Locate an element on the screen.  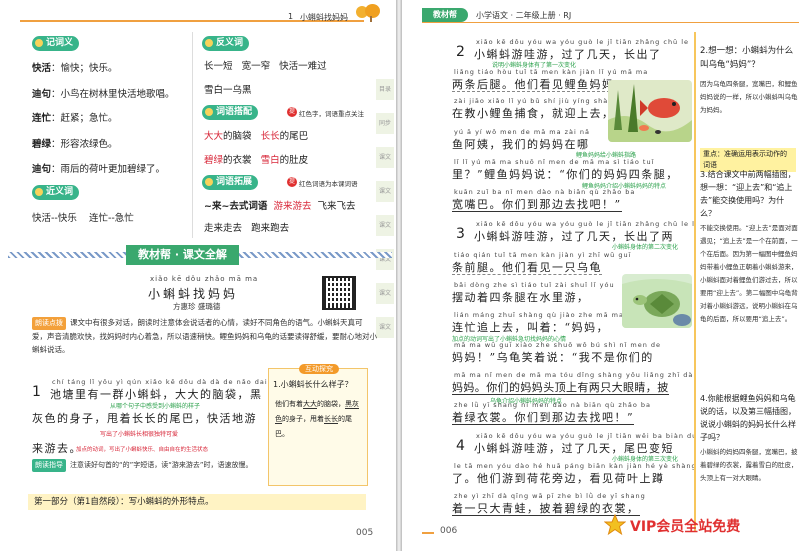
para2-line-5: 里？”鲤鱼妈妈说：“你们的妈妈四条腿， is located at coordinates (565, 174).